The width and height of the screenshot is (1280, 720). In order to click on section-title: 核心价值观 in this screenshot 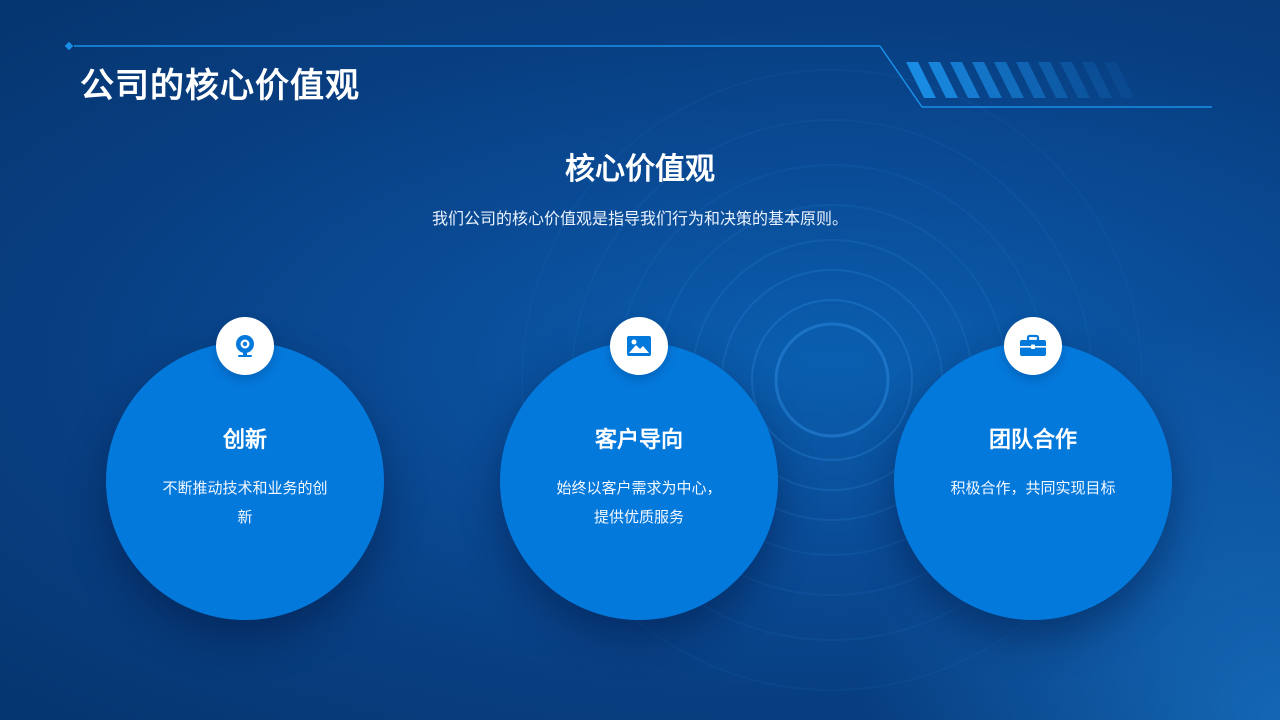, I will do `click(640, 169)`.